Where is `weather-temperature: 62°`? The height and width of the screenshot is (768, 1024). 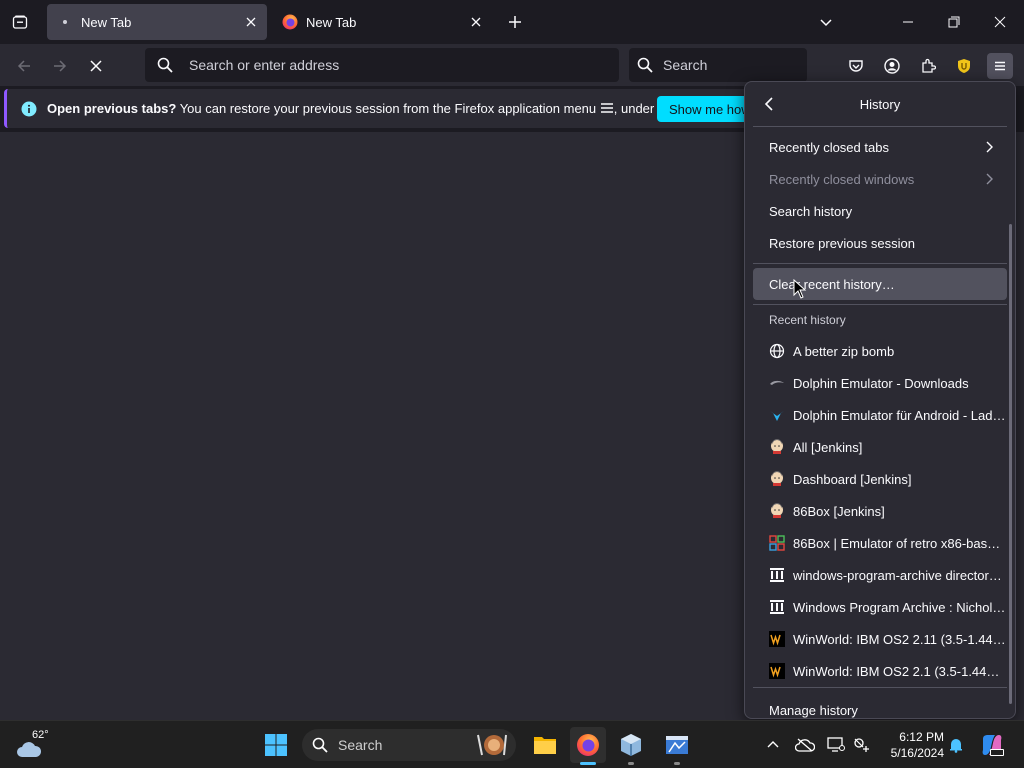 weather-temperature: 62° is located at coordinates (40, 735).